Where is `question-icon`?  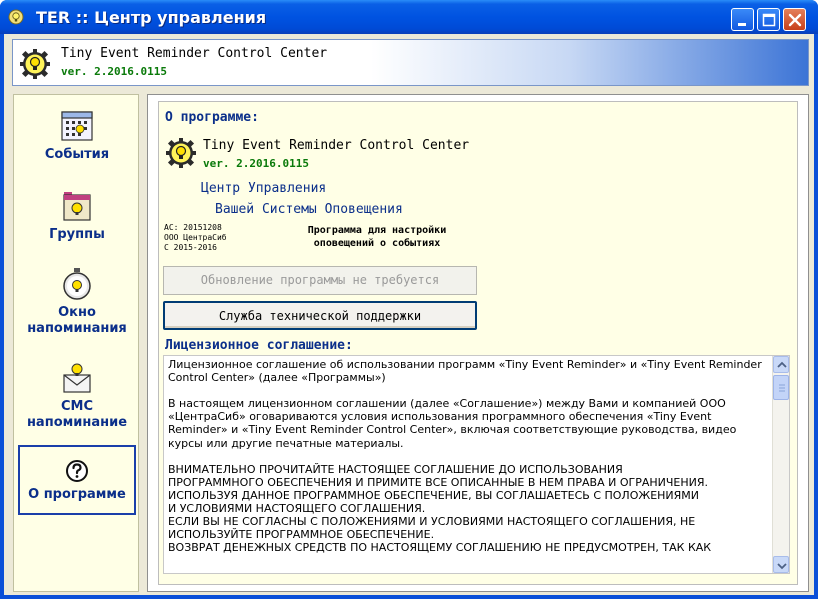
question-icon is located at coordinates (77, 471).